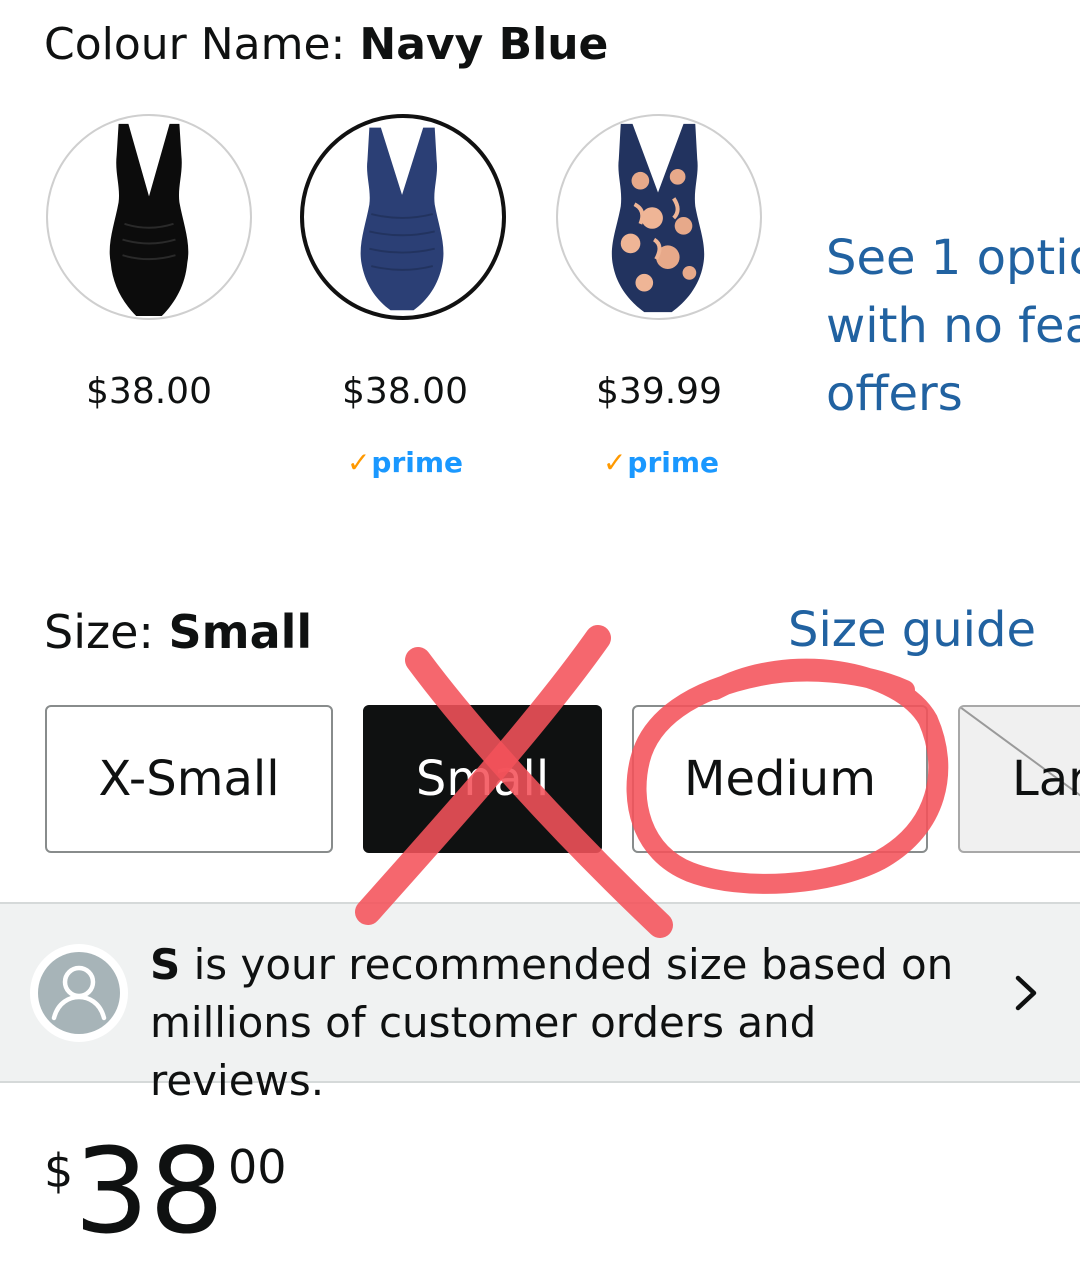  Describe the element at coordinates (149, 1191) in the screenshot. I see `price-whole: 38` at that location.